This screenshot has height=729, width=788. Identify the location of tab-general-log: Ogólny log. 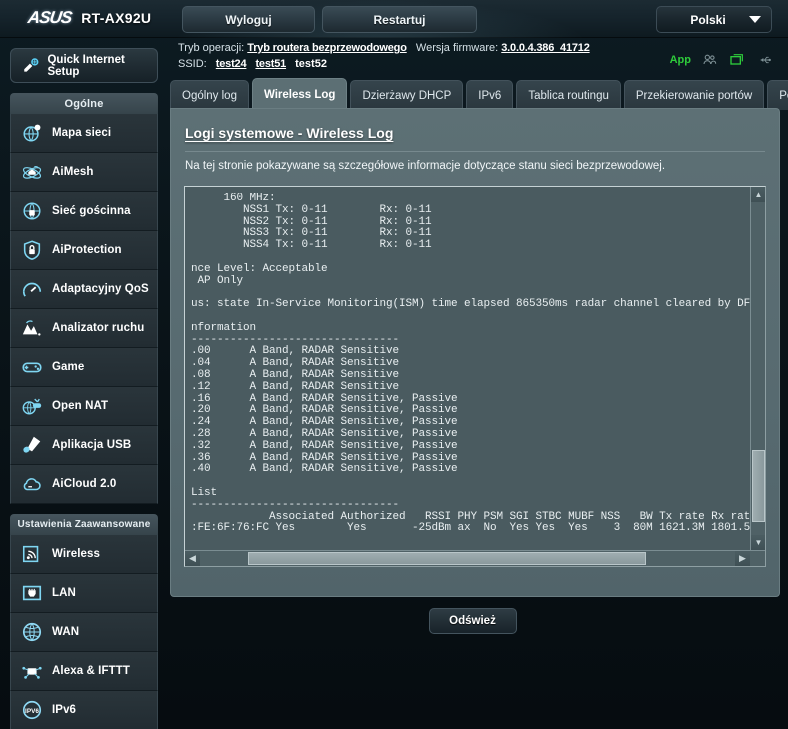
(209, 95).